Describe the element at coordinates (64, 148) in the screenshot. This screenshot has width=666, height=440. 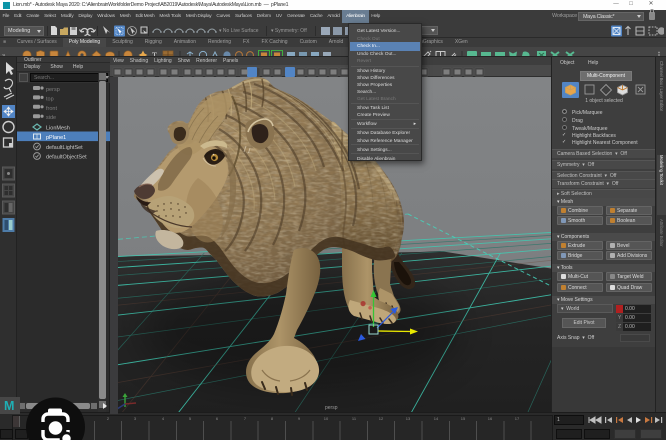
I see `svg-text: defaultLightSet` at that location.